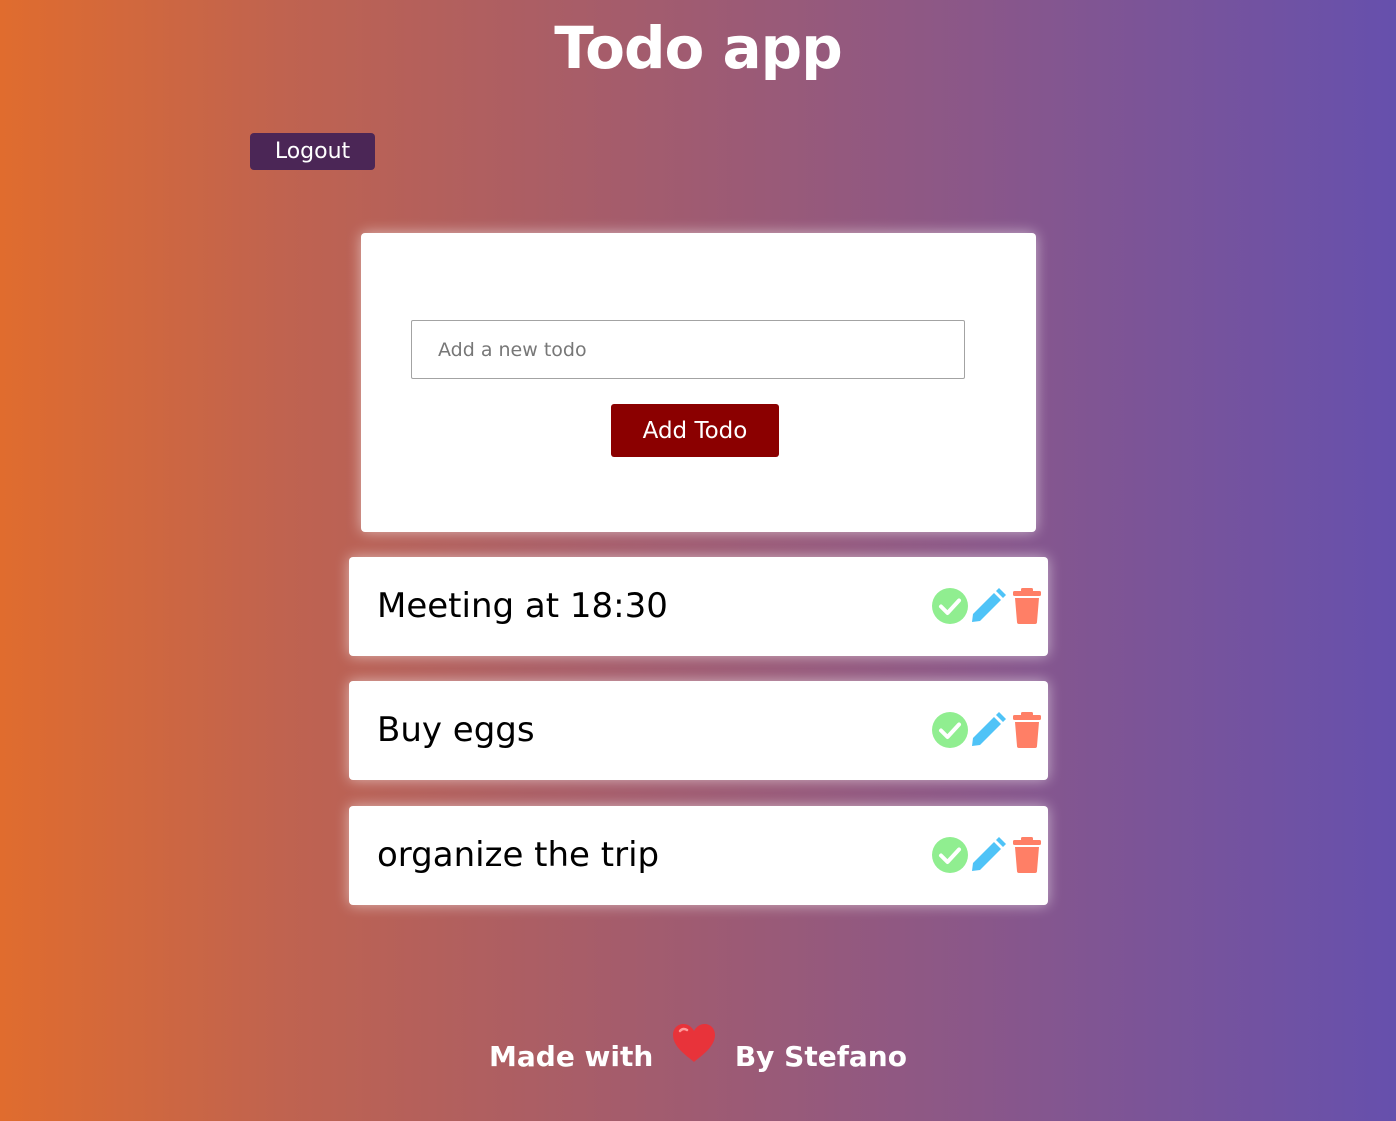  Describe the element at coordinates (820, 1056) in the screenshot. I see `footer-author: By Stefano` at that location.